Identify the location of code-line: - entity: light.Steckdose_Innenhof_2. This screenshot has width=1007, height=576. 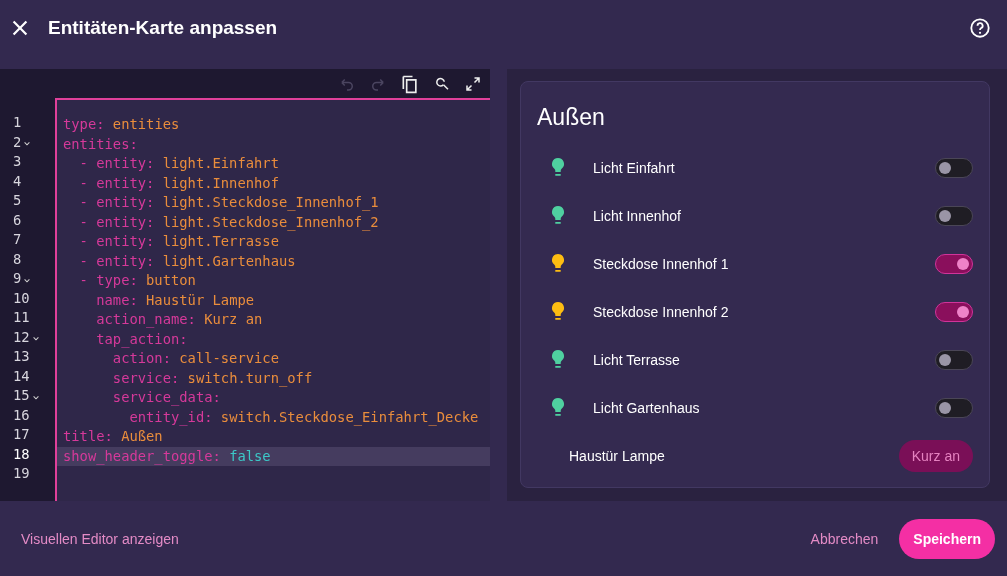
(229, 222).